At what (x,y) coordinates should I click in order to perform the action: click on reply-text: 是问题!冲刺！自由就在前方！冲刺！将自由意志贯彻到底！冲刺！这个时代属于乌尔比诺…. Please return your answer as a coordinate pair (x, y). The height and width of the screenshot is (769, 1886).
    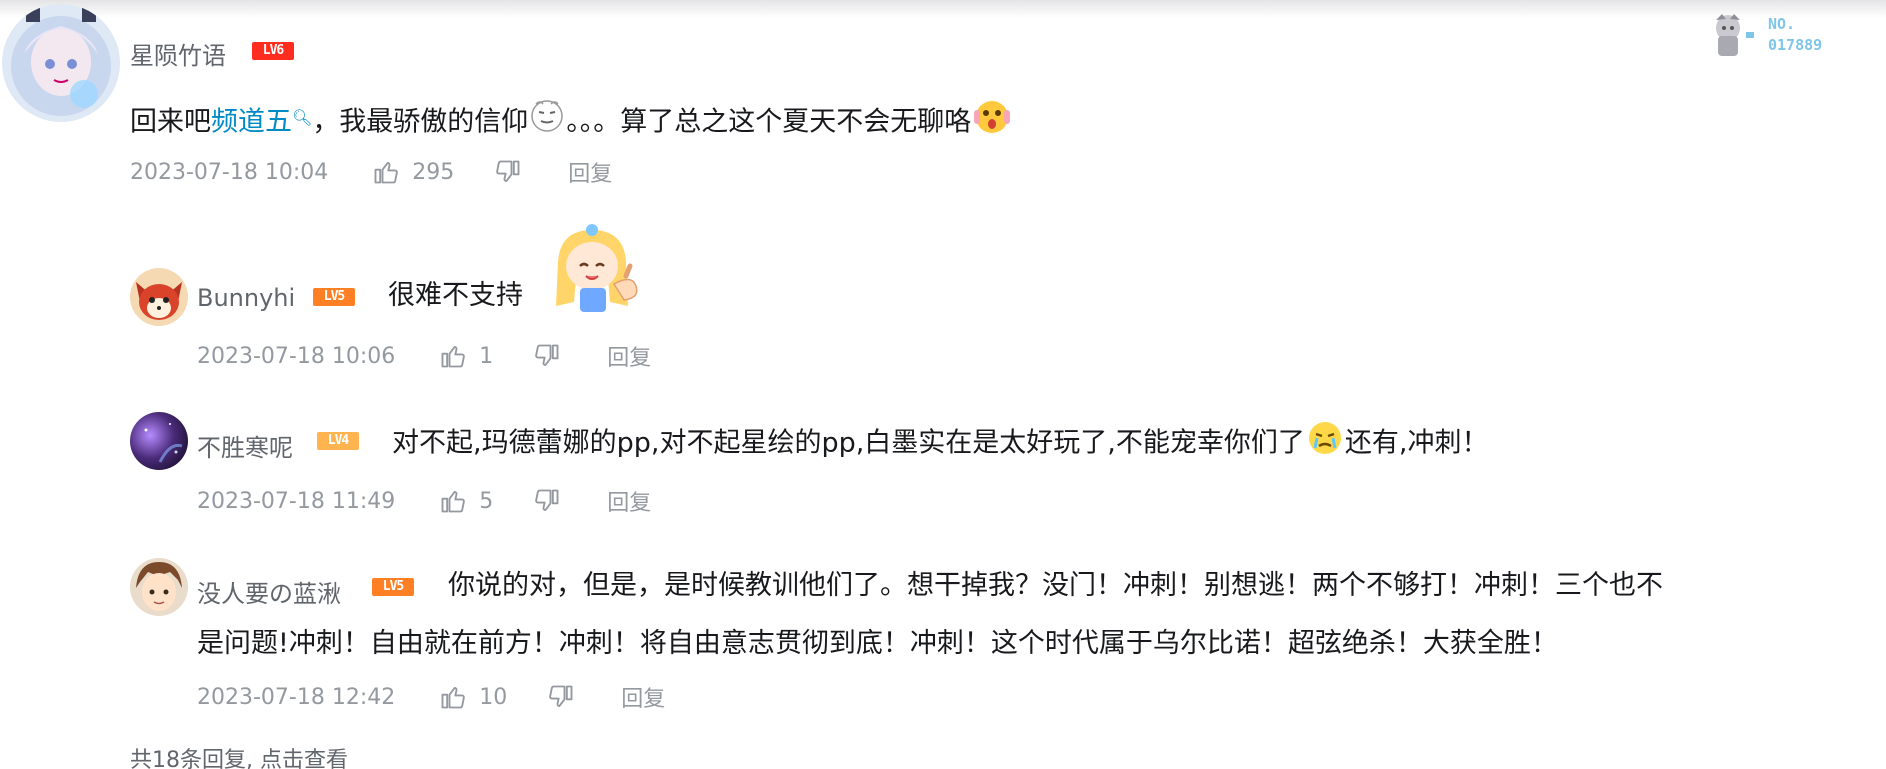
    Looking at the image, I should click on (877, 644).